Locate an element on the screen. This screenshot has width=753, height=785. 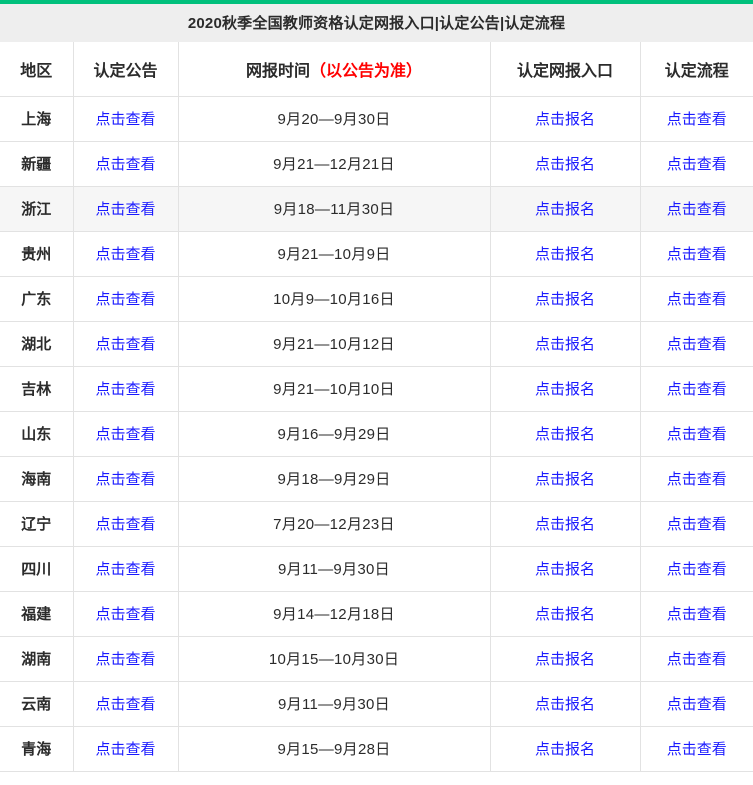
table-row: 辽宁 点击查看 7月20—12月23日 点击报名 点击查看 is located at coordinates (376, 524).